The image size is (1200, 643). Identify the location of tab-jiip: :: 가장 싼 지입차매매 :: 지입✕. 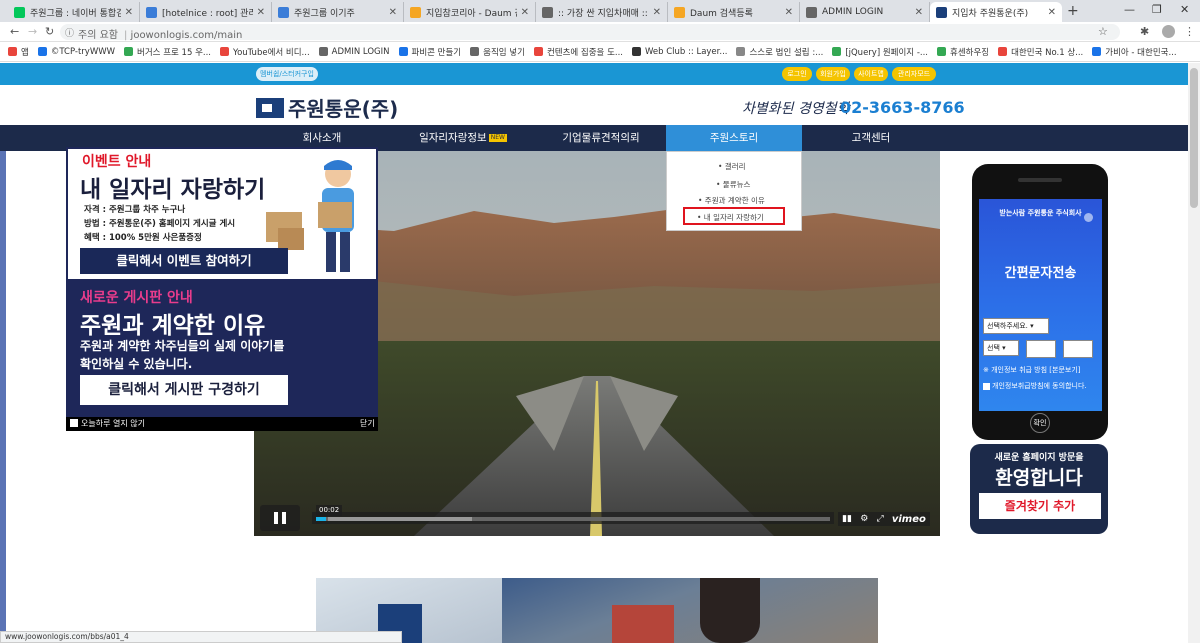
(602, 12).